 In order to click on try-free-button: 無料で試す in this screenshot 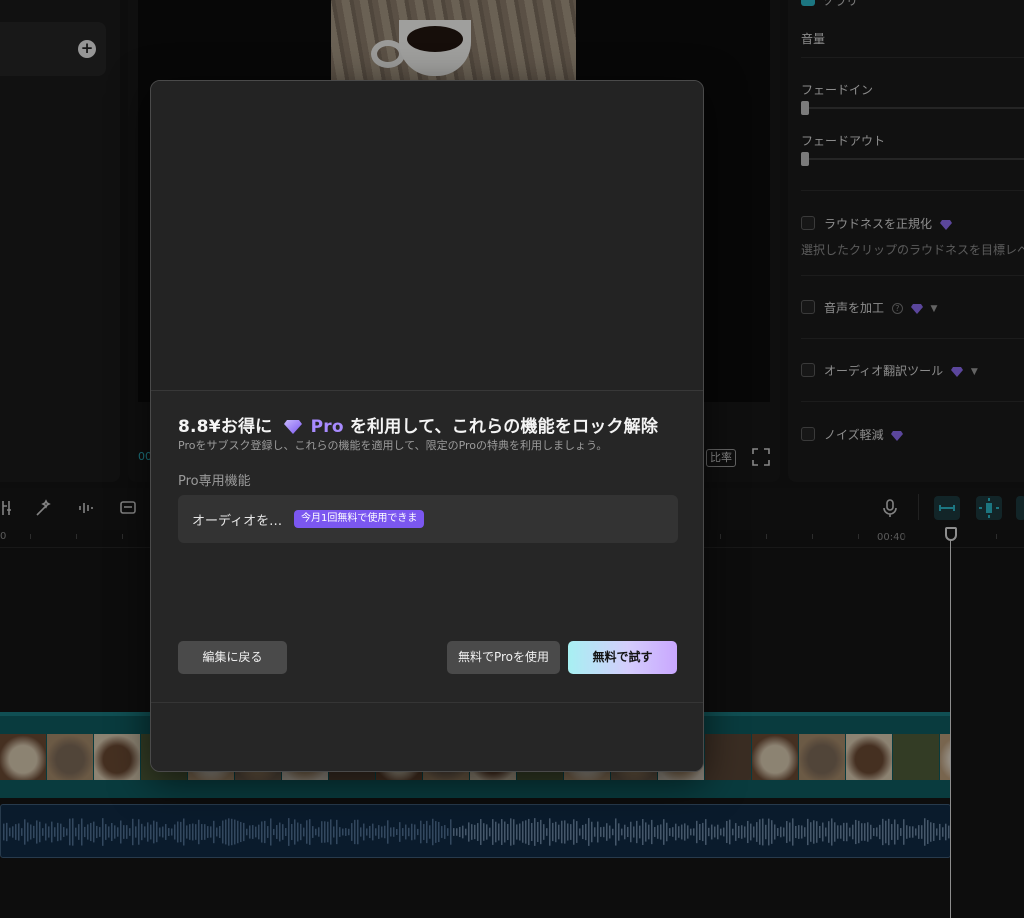, I will do `click(622, 657)`.